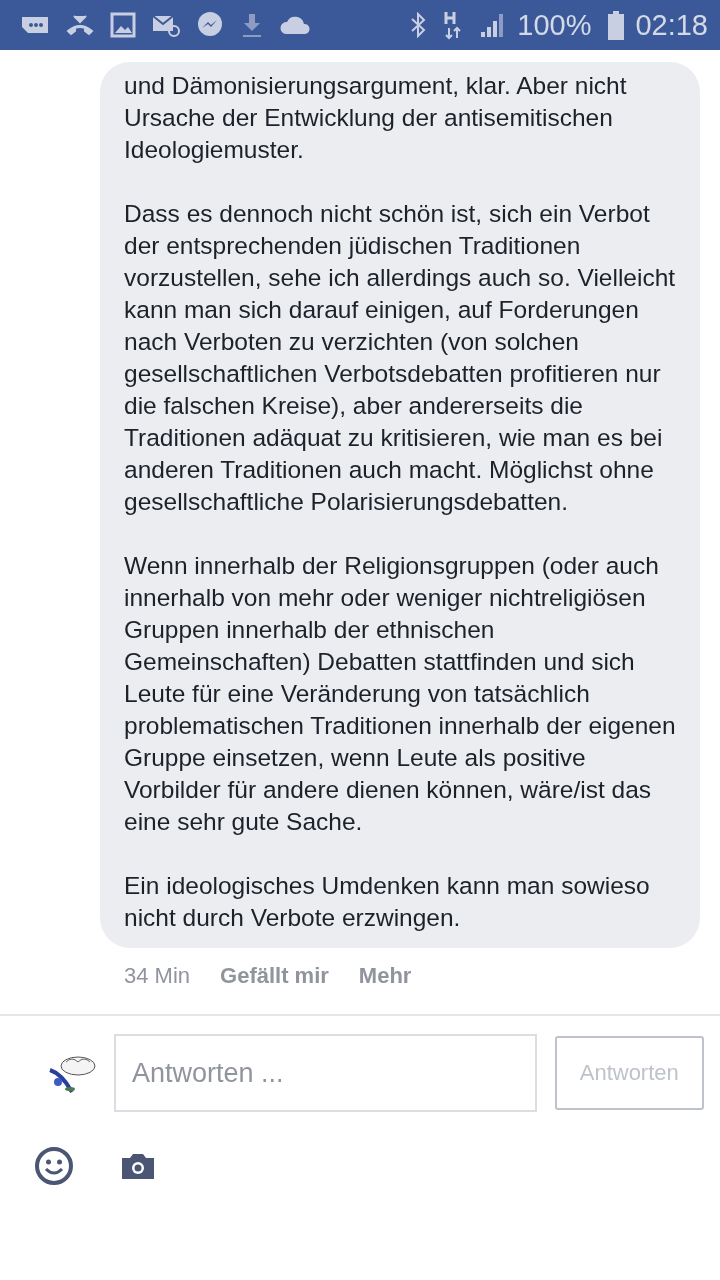 This screenshot has height=1280, width=720. Describe the element at coordinates (157, 976) in the screenshot. I see `comment-time: 34 Min` at that location.